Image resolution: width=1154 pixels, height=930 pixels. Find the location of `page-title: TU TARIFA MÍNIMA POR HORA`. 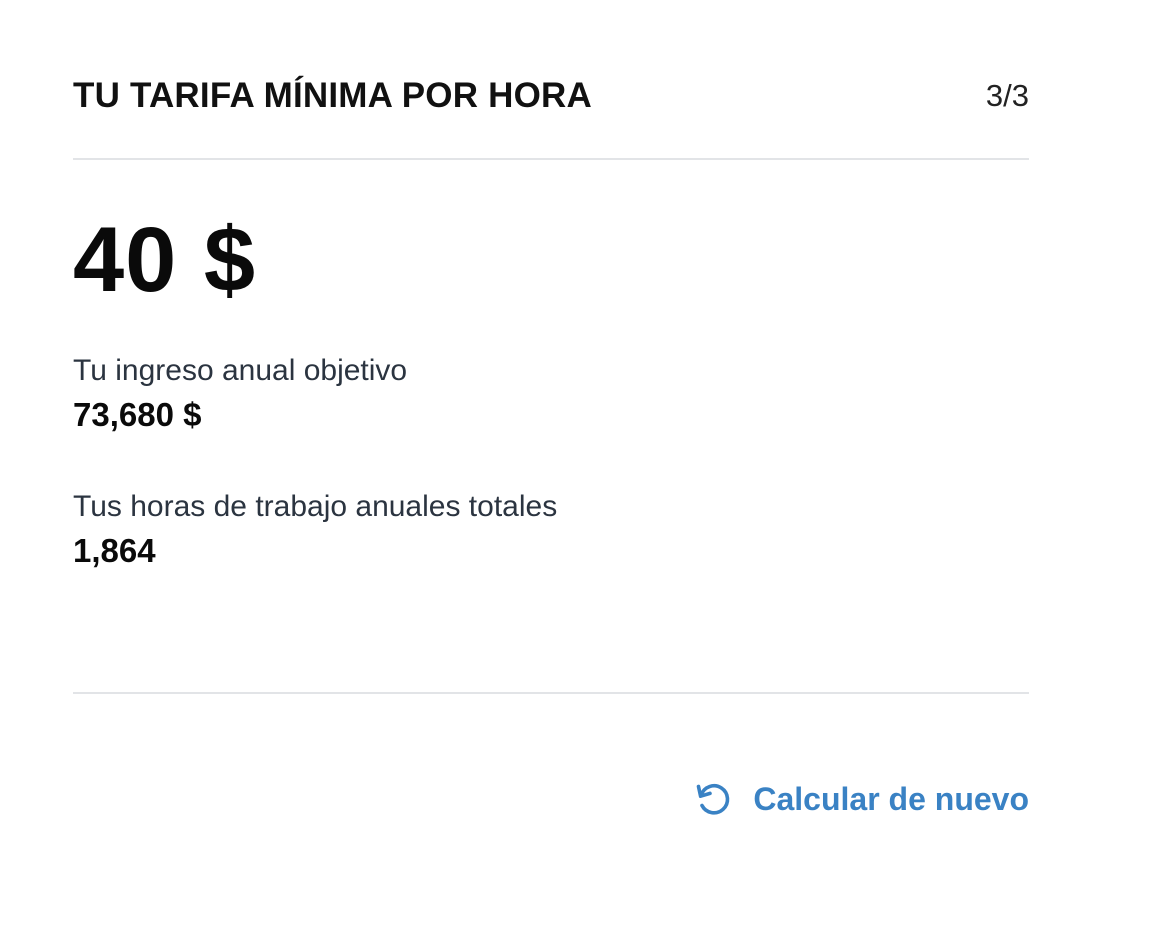

page-title: TU TARIFA MÍNIMA POR HORA is located at coordinates (332, 95).